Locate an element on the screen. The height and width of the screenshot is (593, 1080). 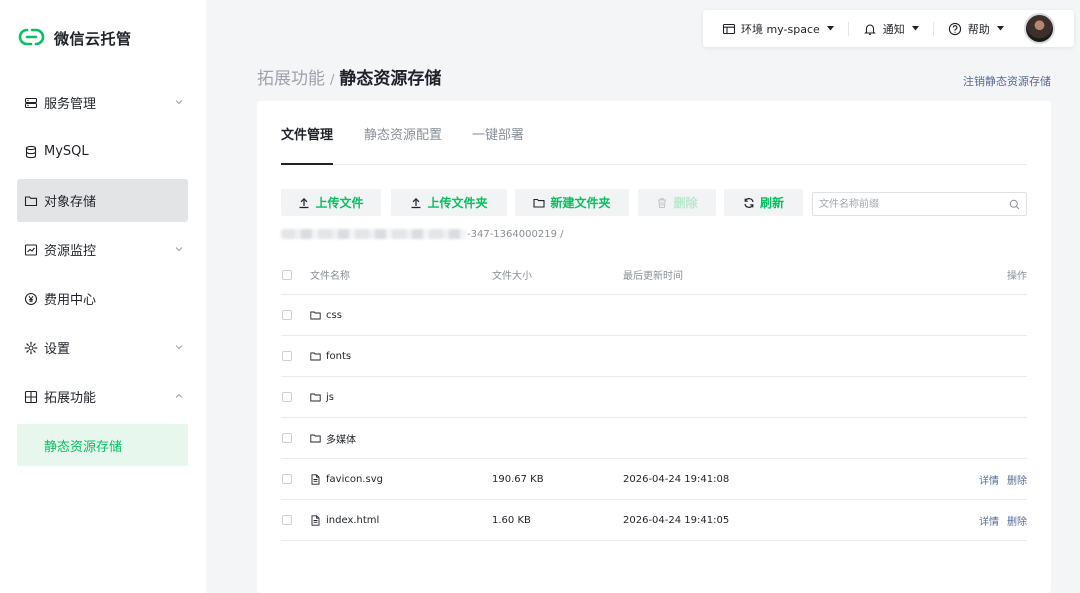
refresh-button: 刷新 is located at coordinates (763, 202).